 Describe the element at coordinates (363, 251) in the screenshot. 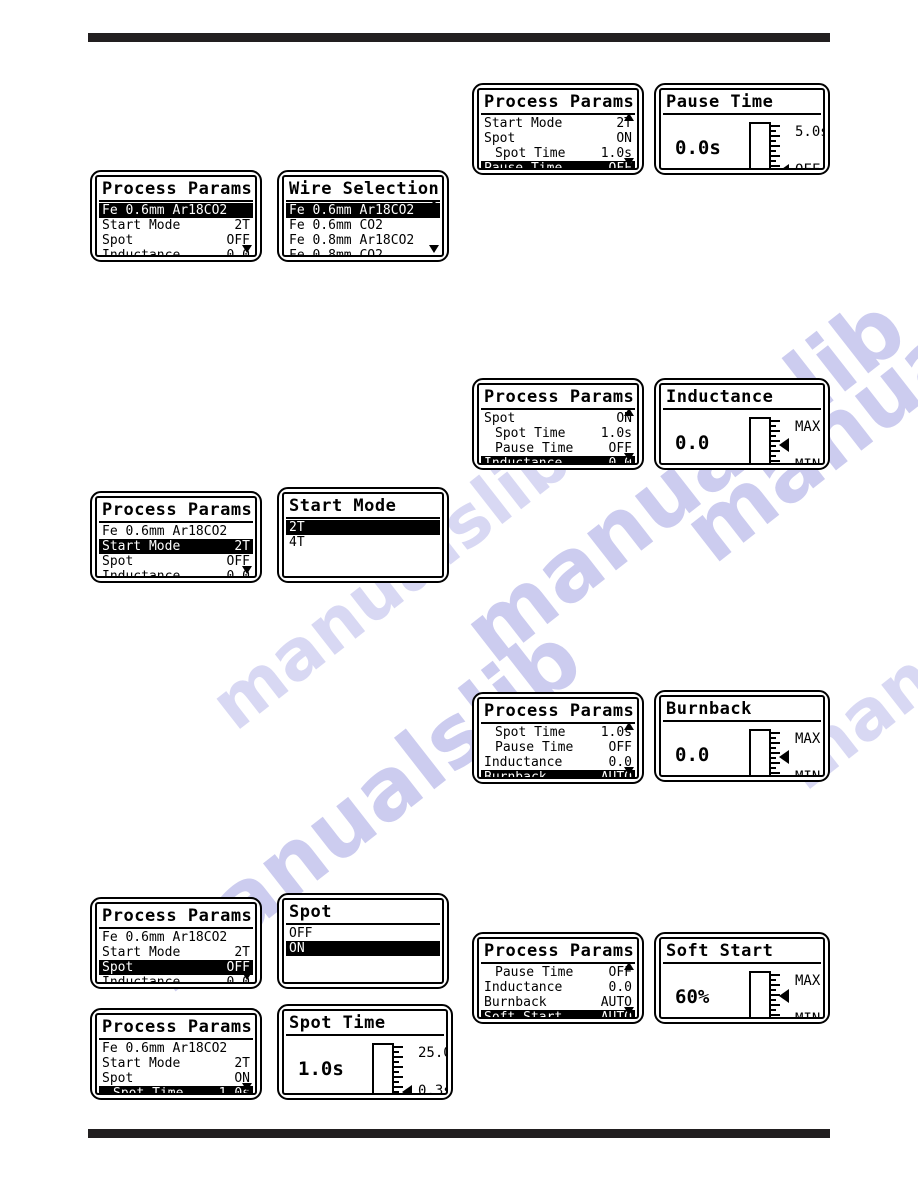

I see `menu-row: Fe 0.8mm CO2` at that location.